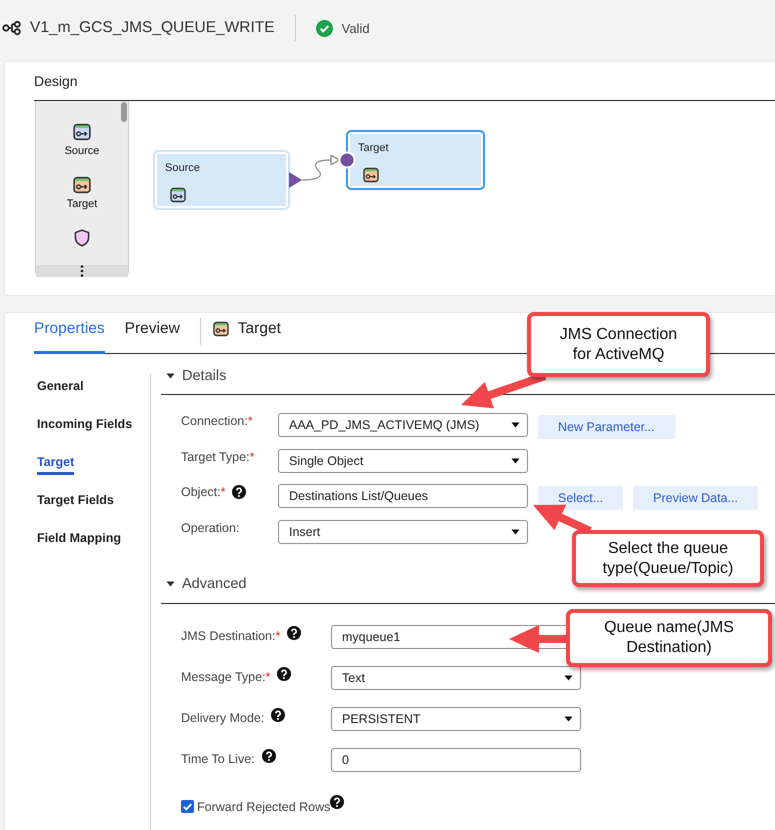  I want to click on connector-arrow, so click(321, 167).